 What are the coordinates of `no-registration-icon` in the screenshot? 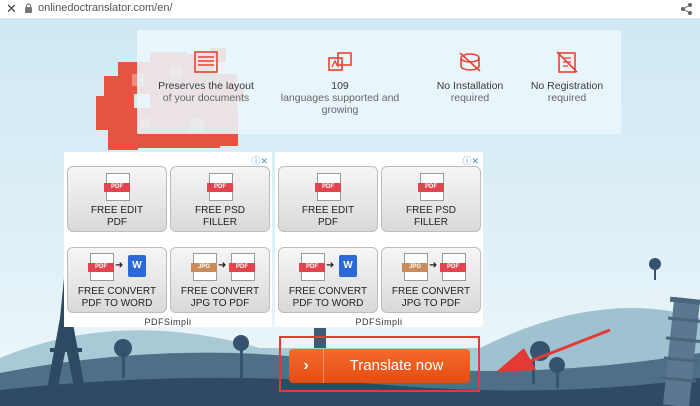 It's located at (567, 62).